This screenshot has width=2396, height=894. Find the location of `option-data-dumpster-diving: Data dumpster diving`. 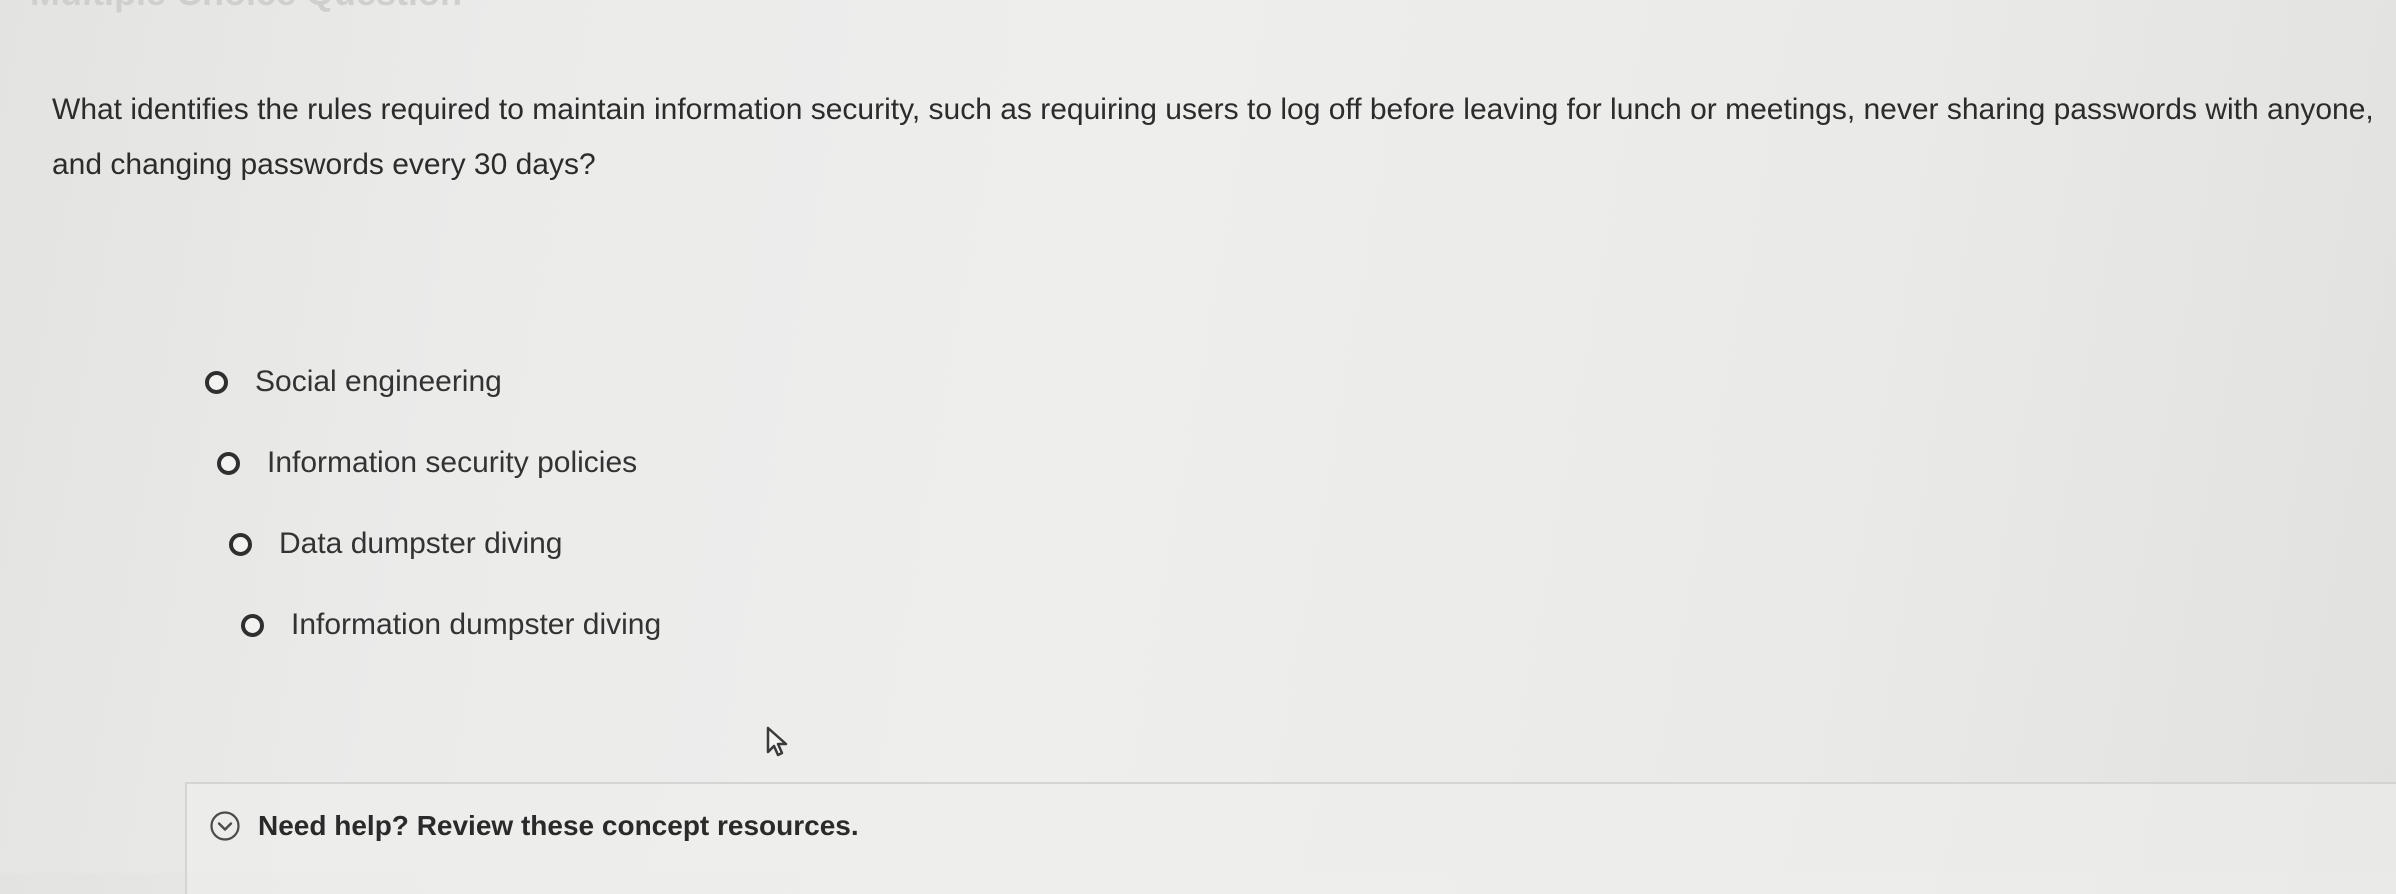

option-data-dumpster-diving: Data dumpster diving is located at coordinates (395, 544).